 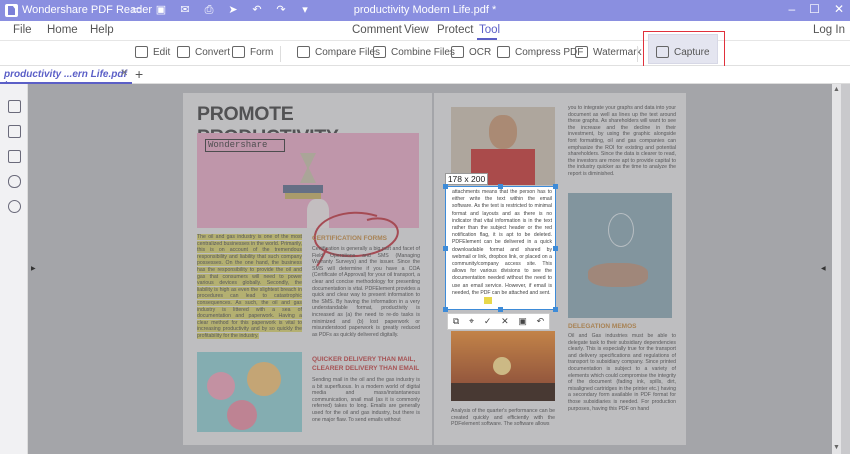 What do you see at coordinates (303, 52) in the screenshot?
I see `compare-files-icon` at bounding box center [303, 52].